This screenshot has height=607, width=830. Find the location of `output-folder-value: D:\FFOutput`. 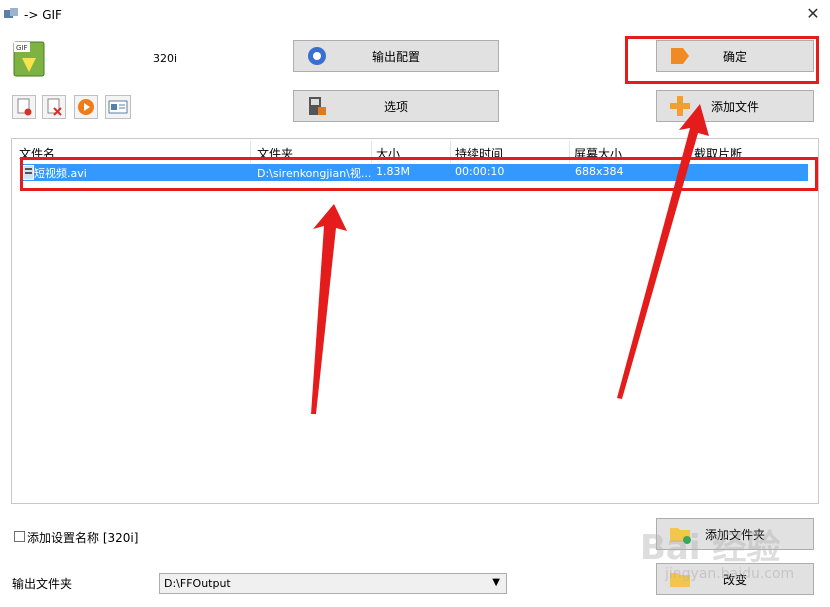

output-folder-value: D:\FFOutput is located at coordinates (197, 583).